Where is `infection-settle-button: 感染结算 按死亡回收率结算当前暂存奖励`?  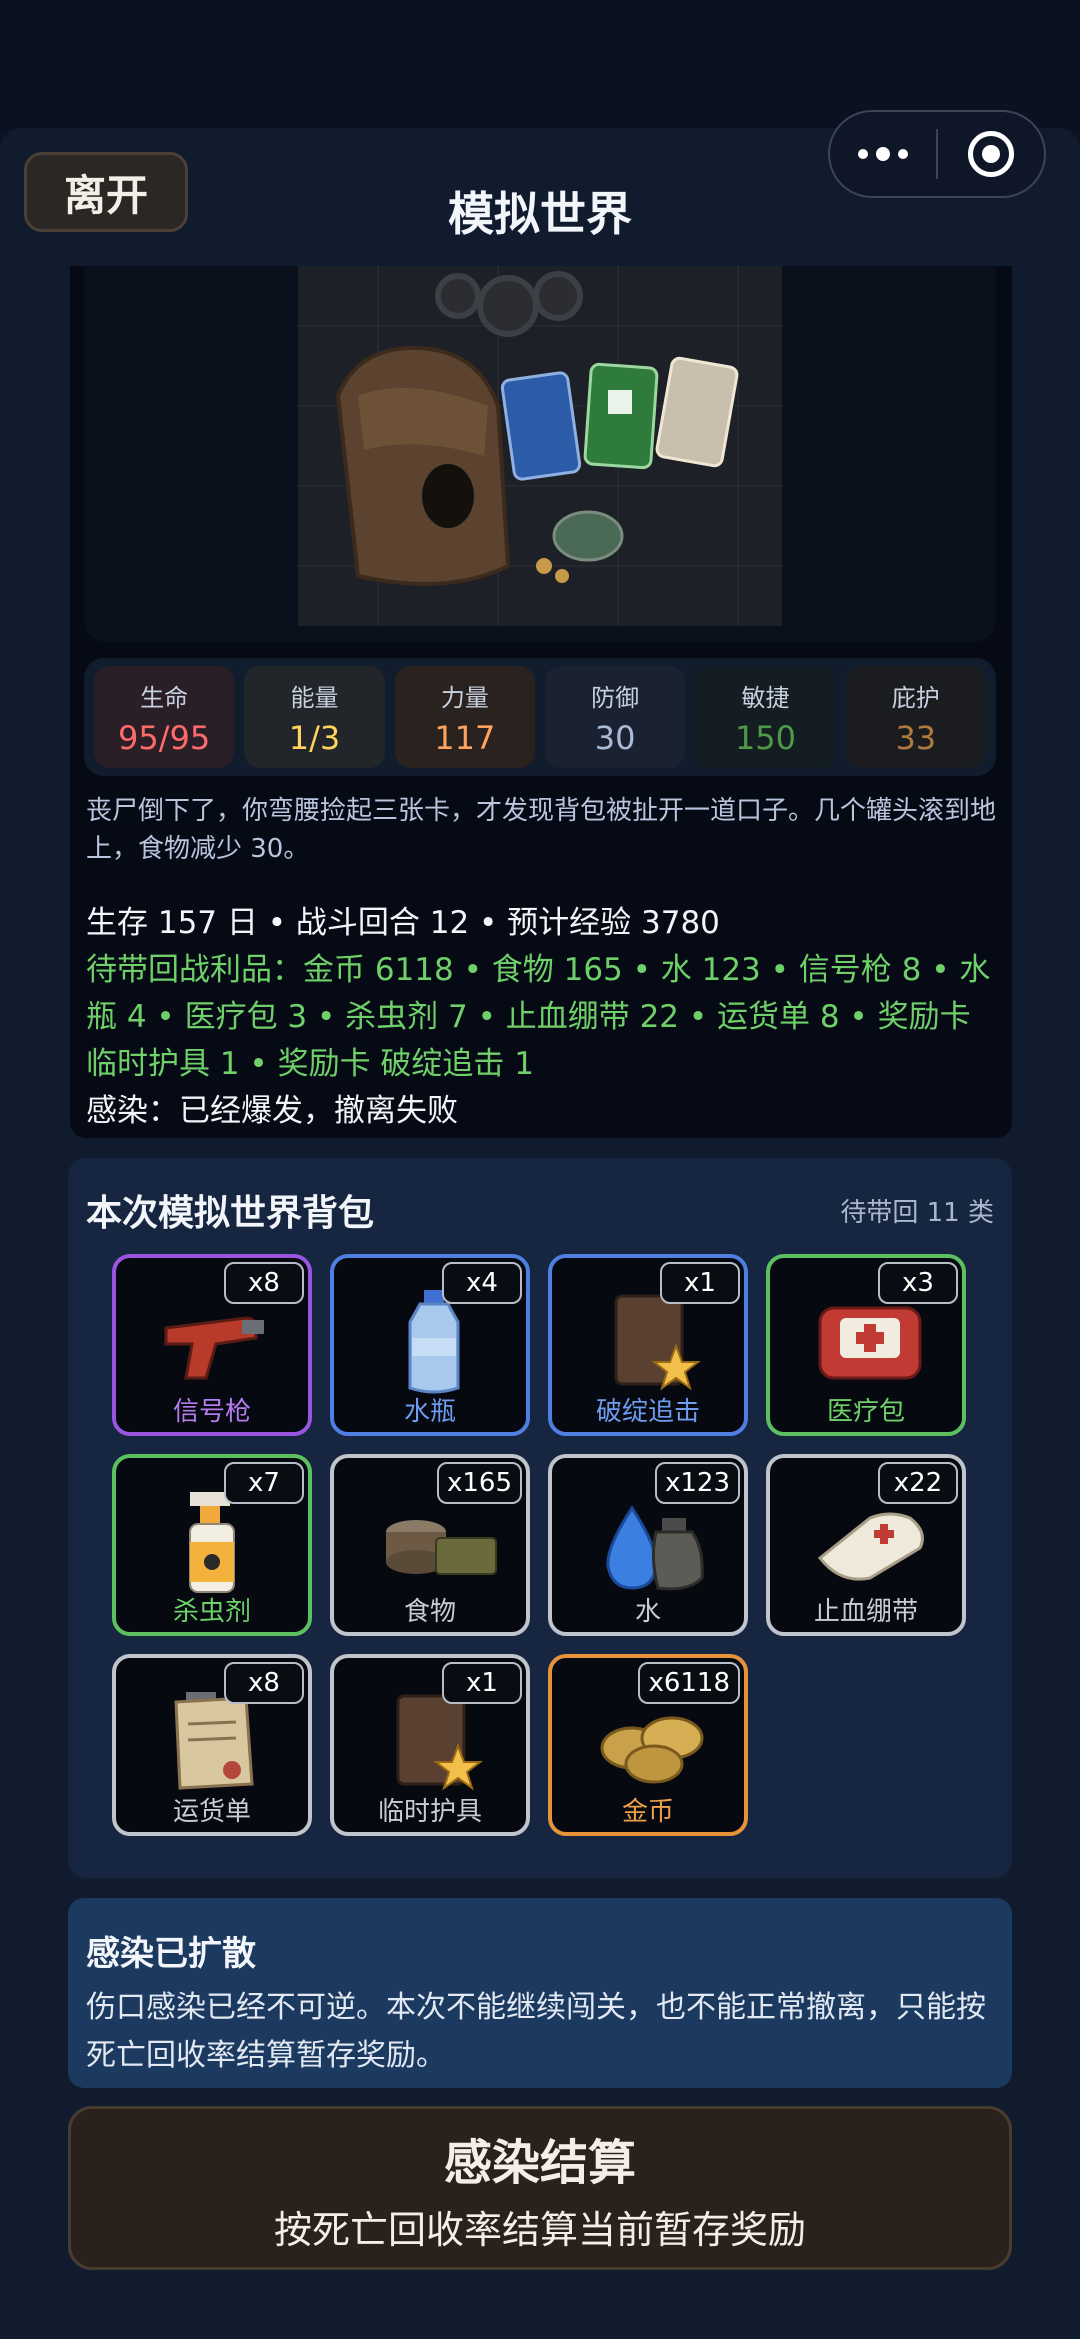
infection-settle-button: 感染结算 按死亡回收率结算当前暂存奖励 is located at coordinates (540, 2188).